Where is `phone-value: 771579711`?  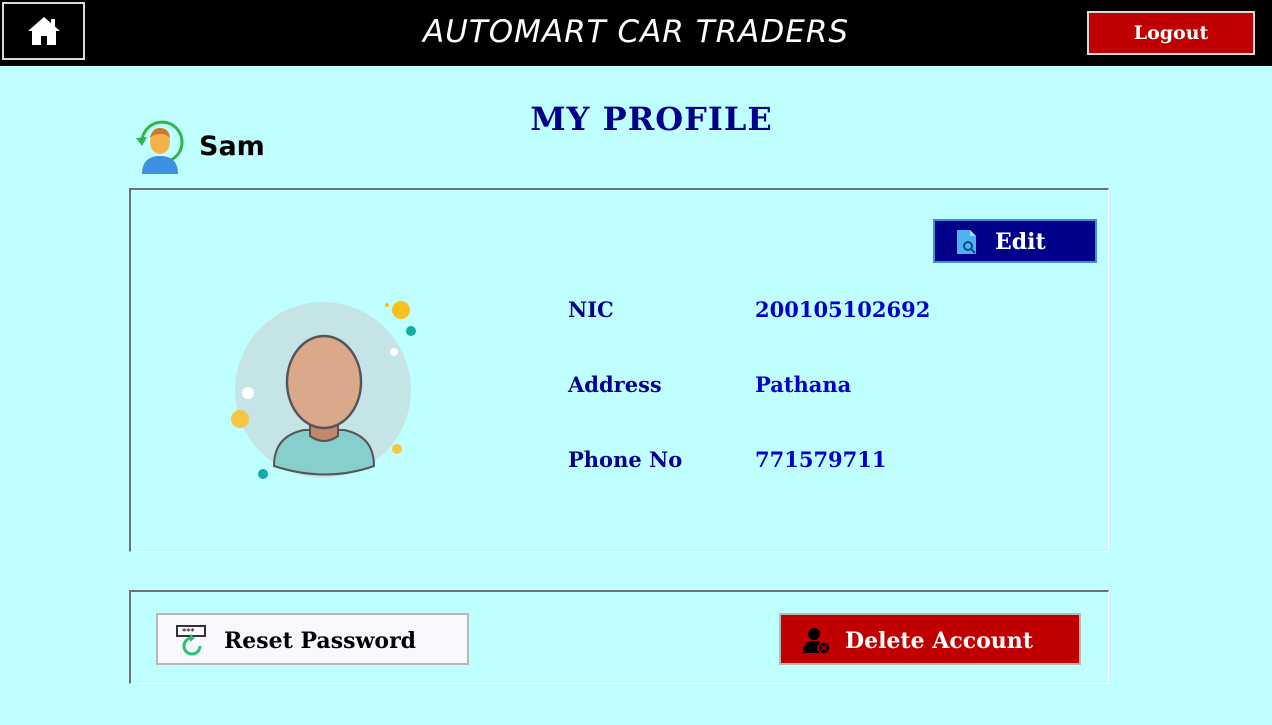 phone-value: 771579711 is located at coordinates (821, 459).